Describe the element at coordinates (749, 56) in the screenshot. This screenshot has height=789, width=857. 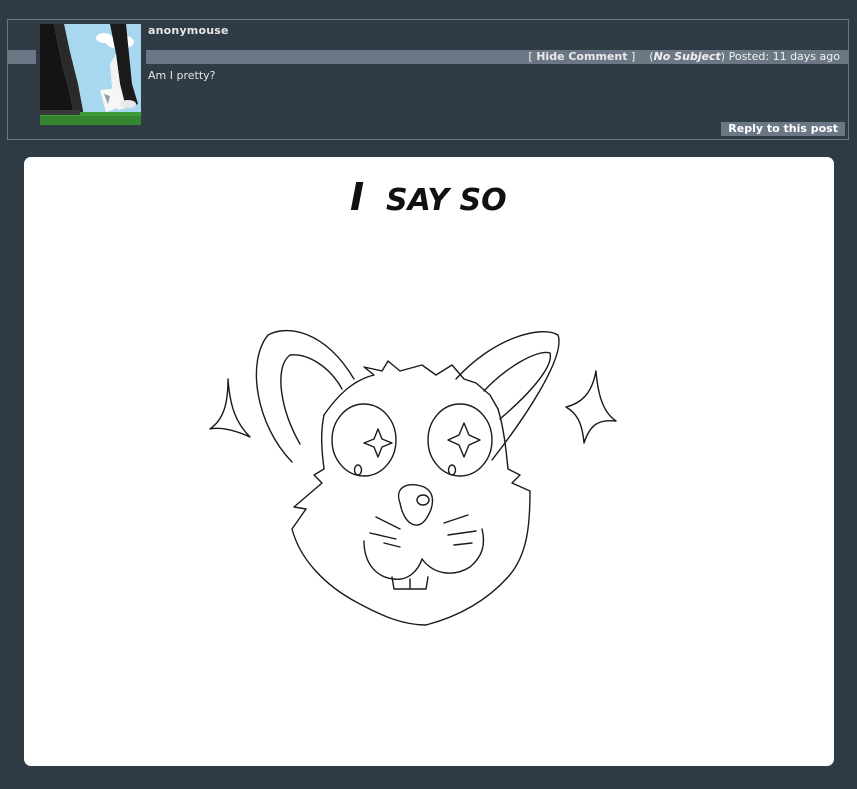
I see `posted-label: Posted:` at that location.